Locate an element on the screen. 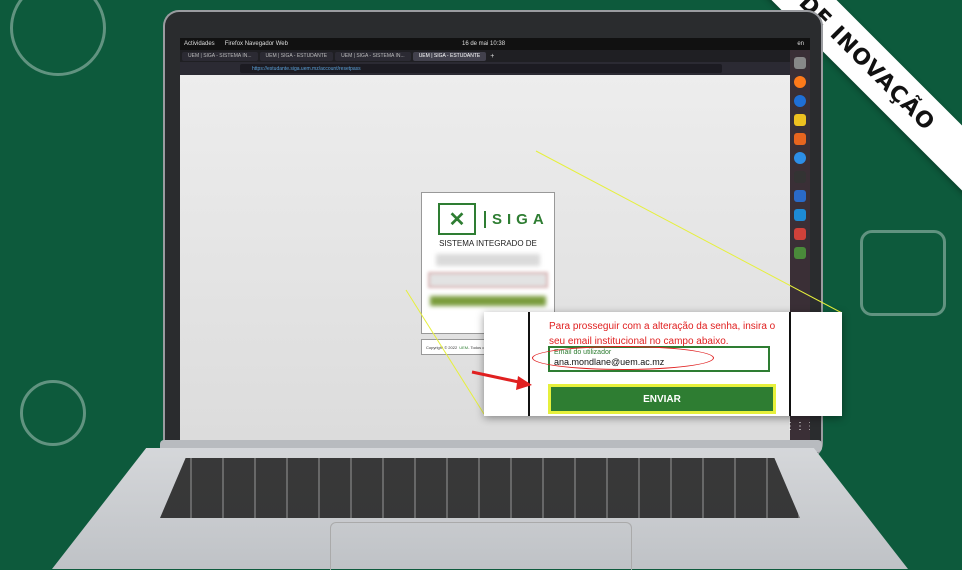 The width and height of the screenshot is (962, 570). laptop-trackpad is located at coordinates (481, 546).